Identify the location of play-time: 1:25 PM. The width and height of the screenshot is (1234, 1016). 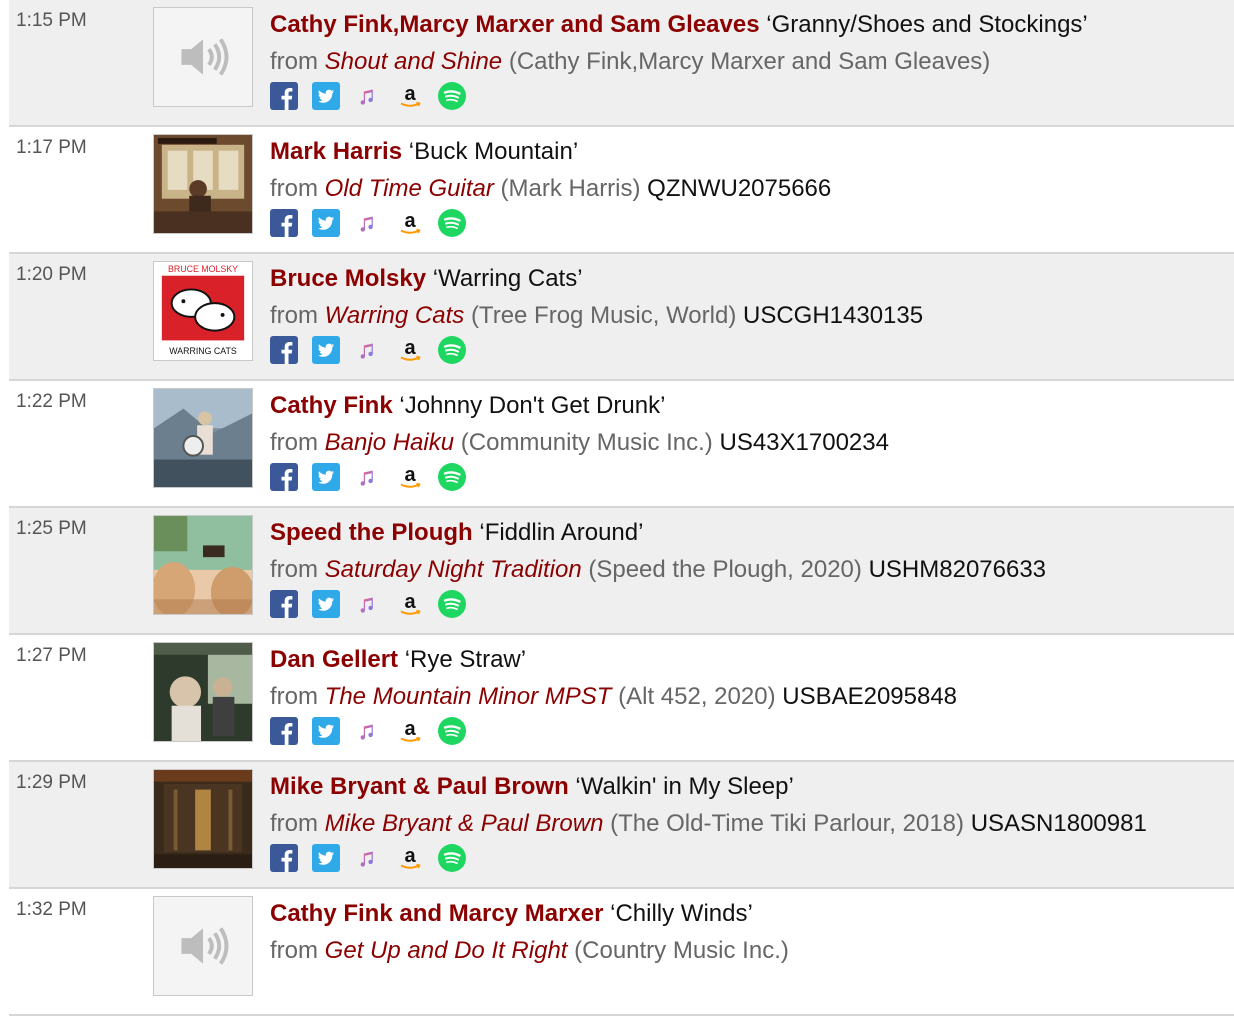
(51, 528).